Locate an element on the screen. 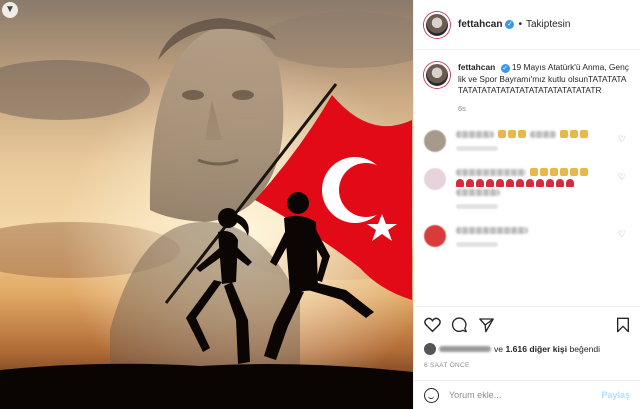 Image resolution: width=640 pixels, height=409 pixels. post-header: fettahcan ✓ • Takiptesin is located at coordinates (527, 25).